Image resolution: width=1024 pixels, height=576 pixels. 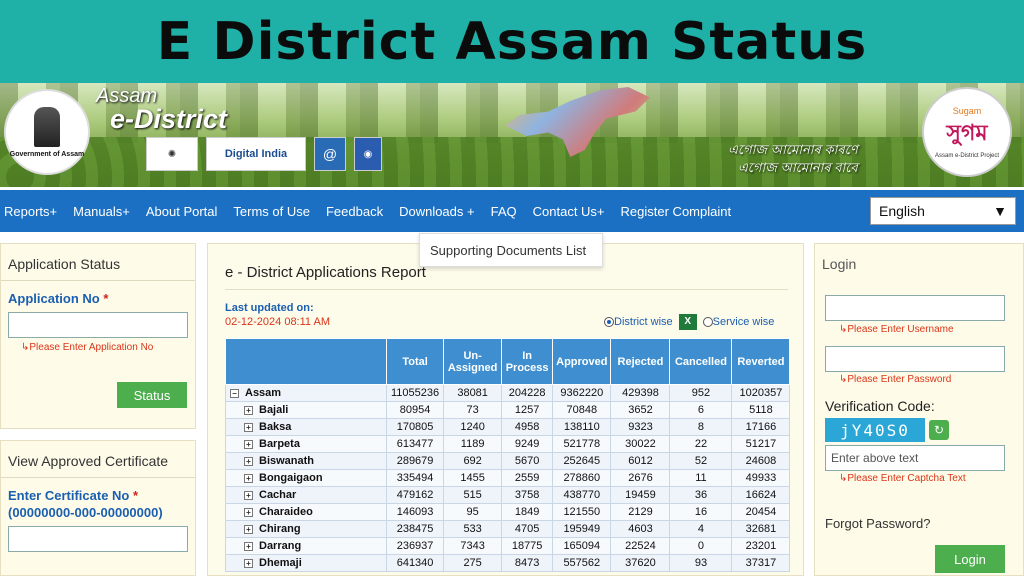 What do you see at coordinates (527, 529) in the screenshot?
I see `table-cell: 4705` at bounding box center [527, 529].